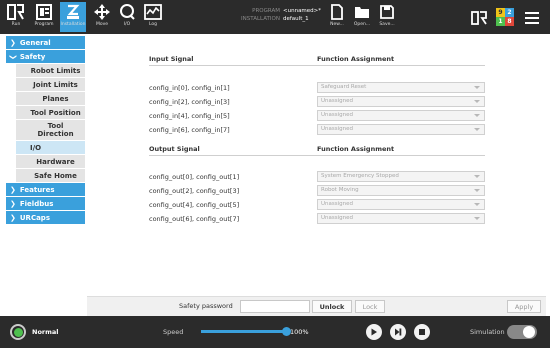  I want to click on input-assignment-dropdown: Safeguard Reset, so click(401, 87).